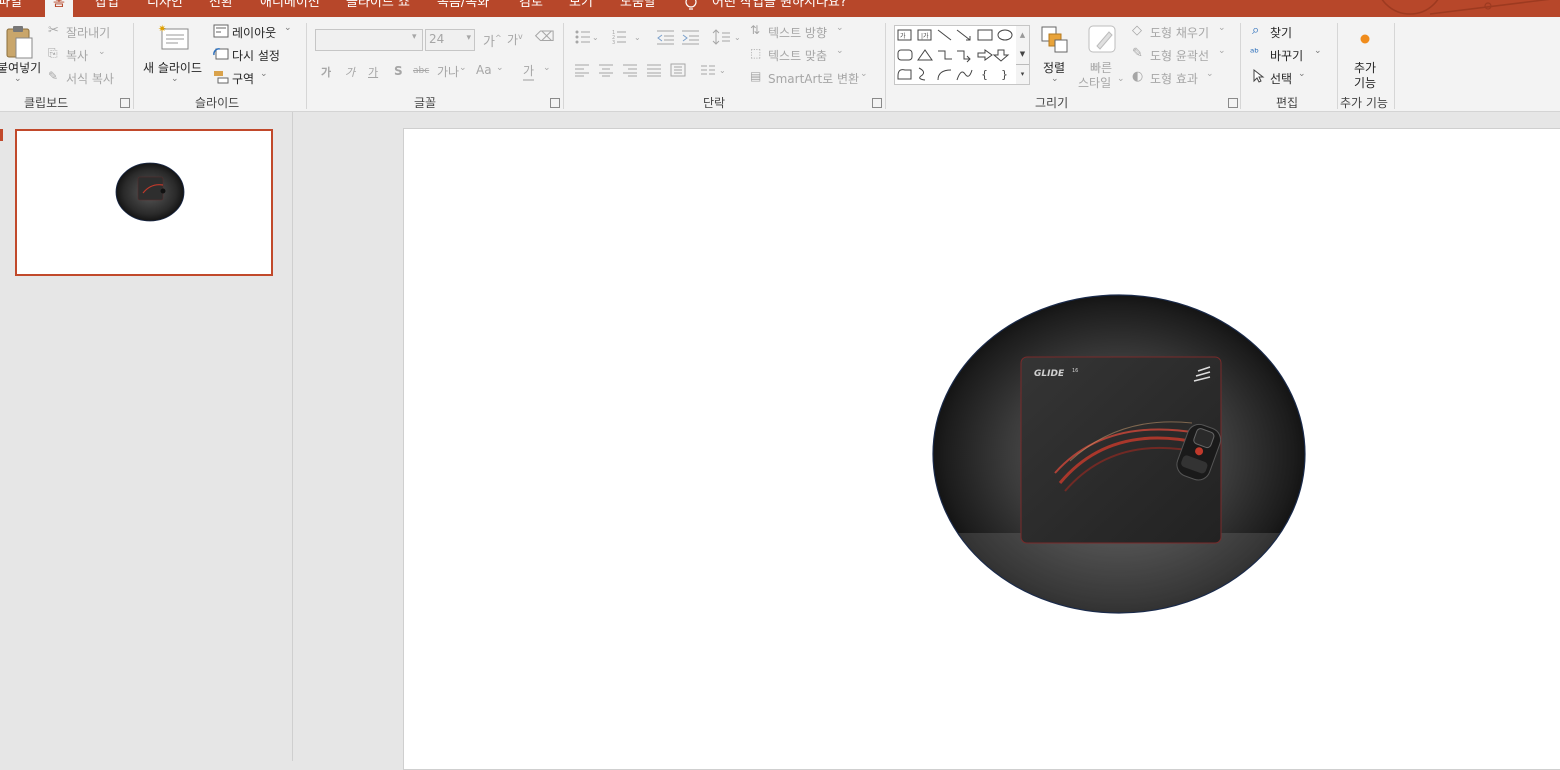 The height and width of the screenshot is (770, 1560). I want to click on new-slide-dropdown: ⌄, so click(175, 79).